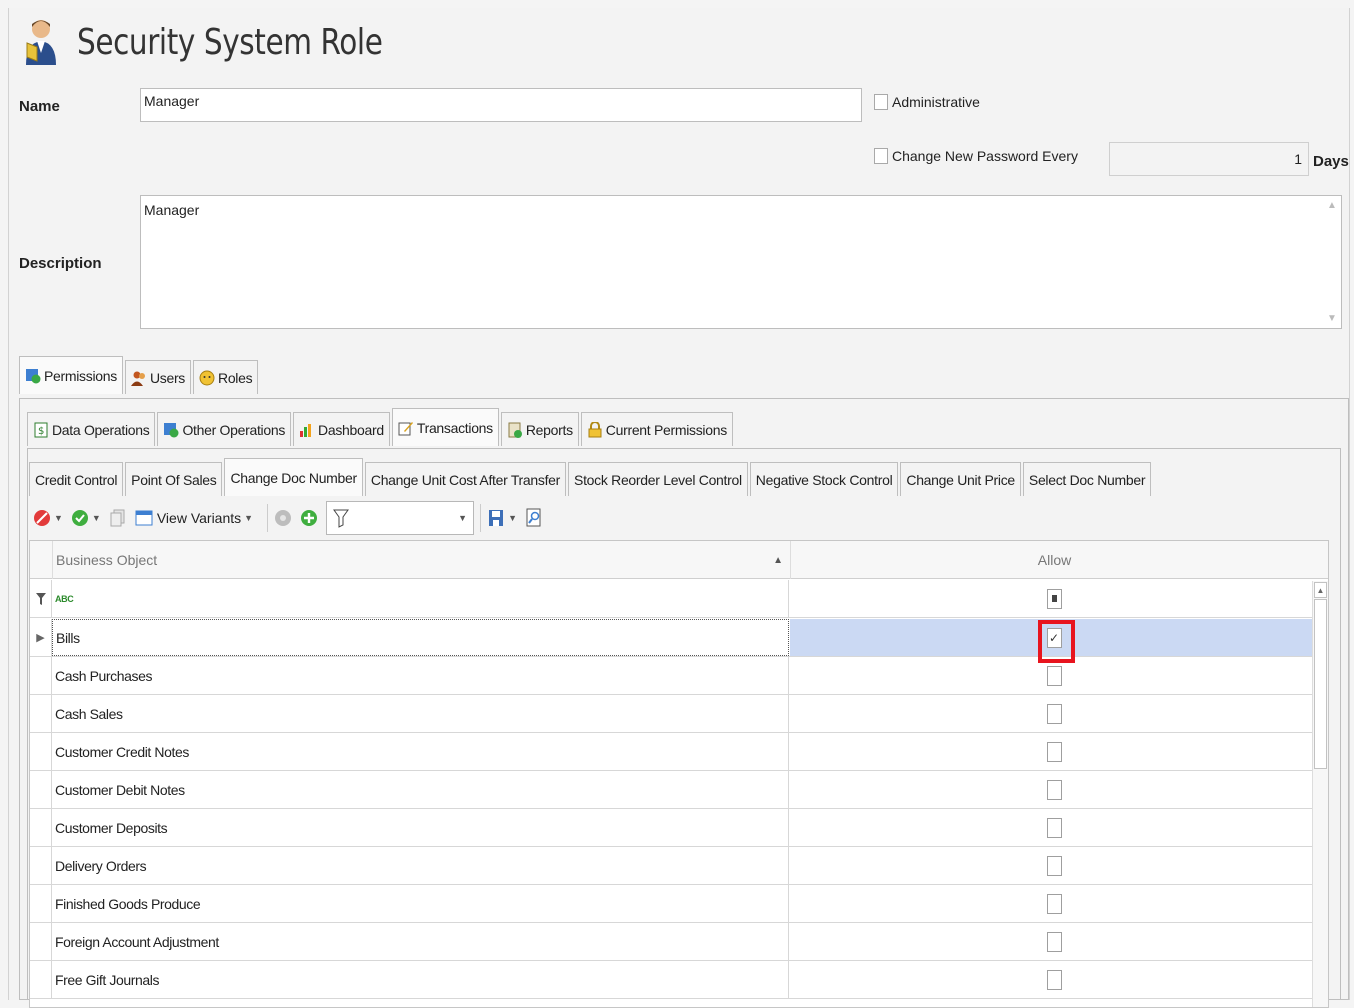 This screenshot has width=1354, height=1008. I want to click on tab-permissions-label: Permissions, so click(80, 375).